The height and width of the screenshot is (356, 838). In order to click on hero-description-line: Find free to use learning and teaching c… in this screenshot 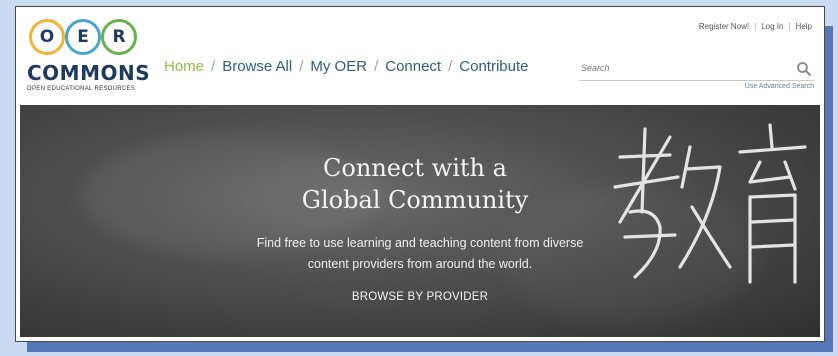, I will do `click(420, 243)`.